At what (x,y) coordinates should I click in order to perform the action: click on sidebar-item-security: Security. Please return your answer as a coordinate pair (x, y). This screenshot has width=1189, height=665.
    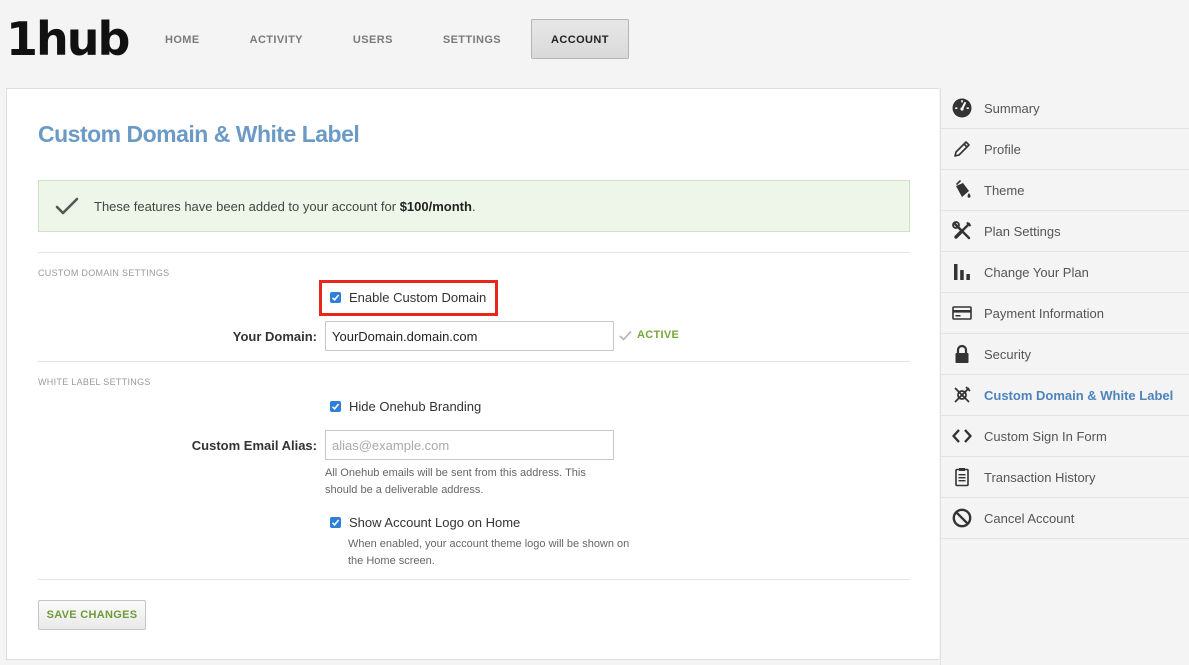
    Looking at the image, I should click on (1065, 354).